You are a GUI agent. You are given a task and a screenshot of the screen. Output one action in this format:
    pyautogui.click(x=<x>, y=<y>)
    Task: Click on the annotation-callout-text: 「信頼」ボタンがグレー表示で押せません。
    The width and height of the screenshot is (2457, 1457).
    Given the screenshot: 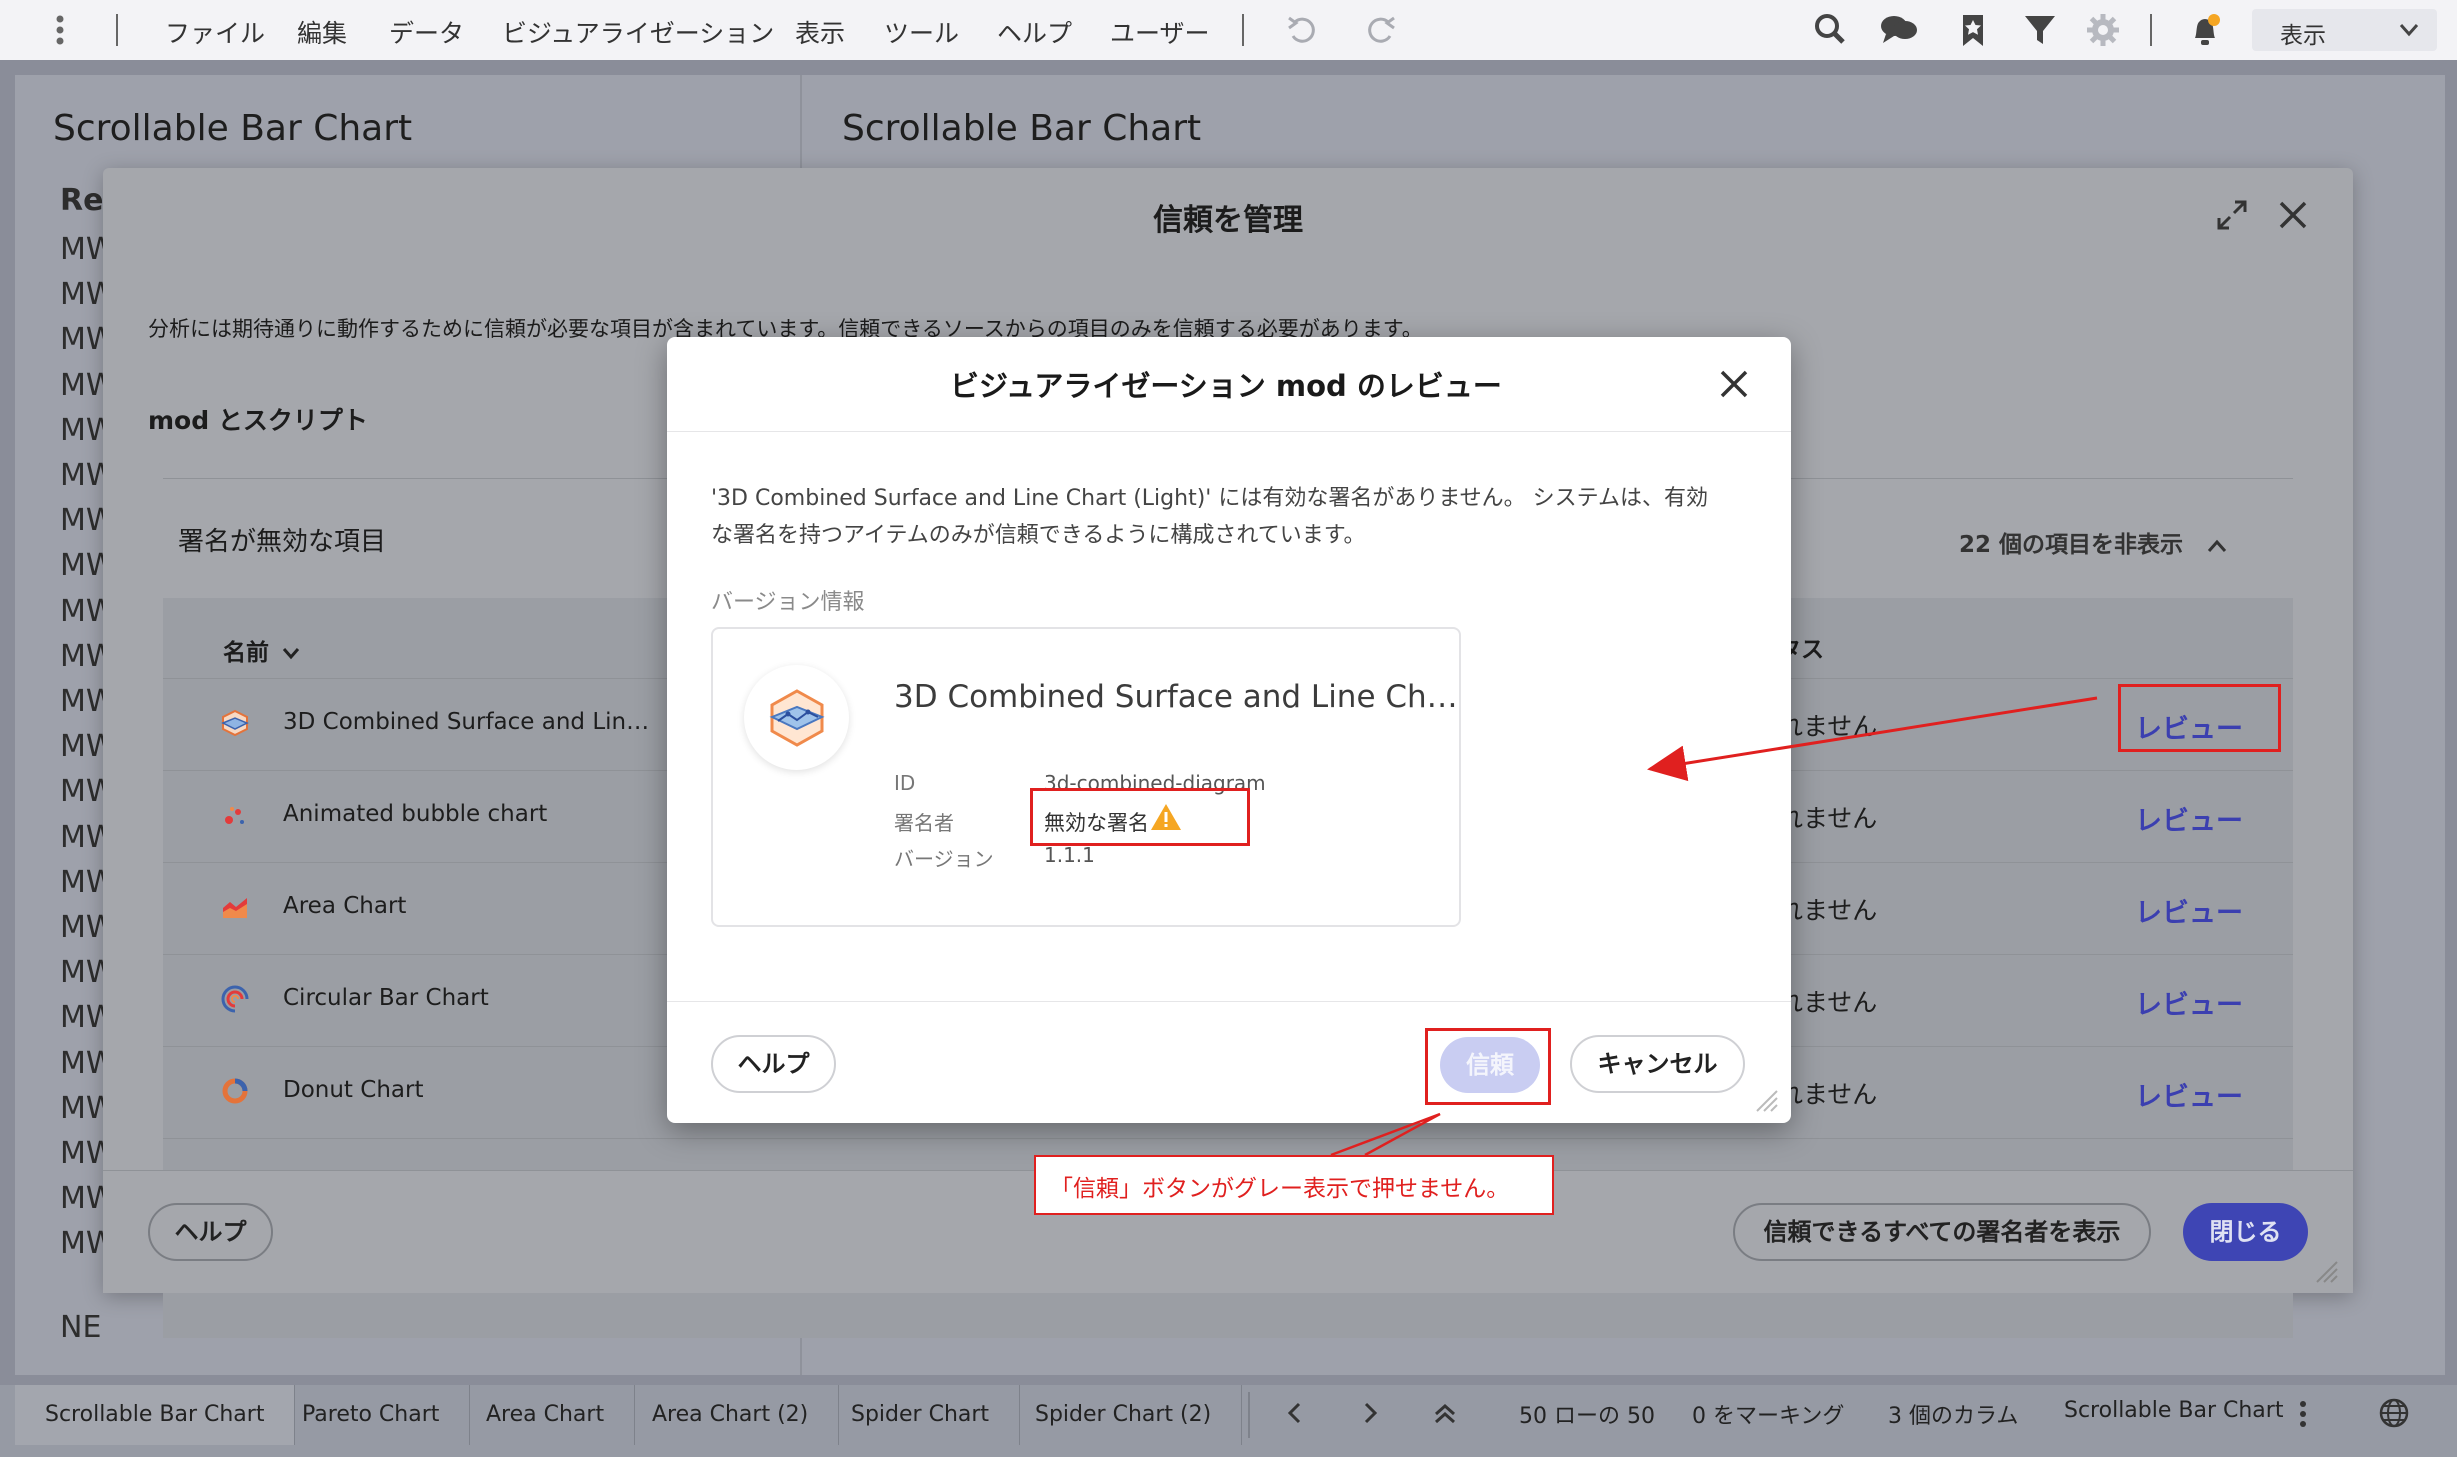 What is the action you would take?
    pyautogui.click(x=1280, y=1189)
    